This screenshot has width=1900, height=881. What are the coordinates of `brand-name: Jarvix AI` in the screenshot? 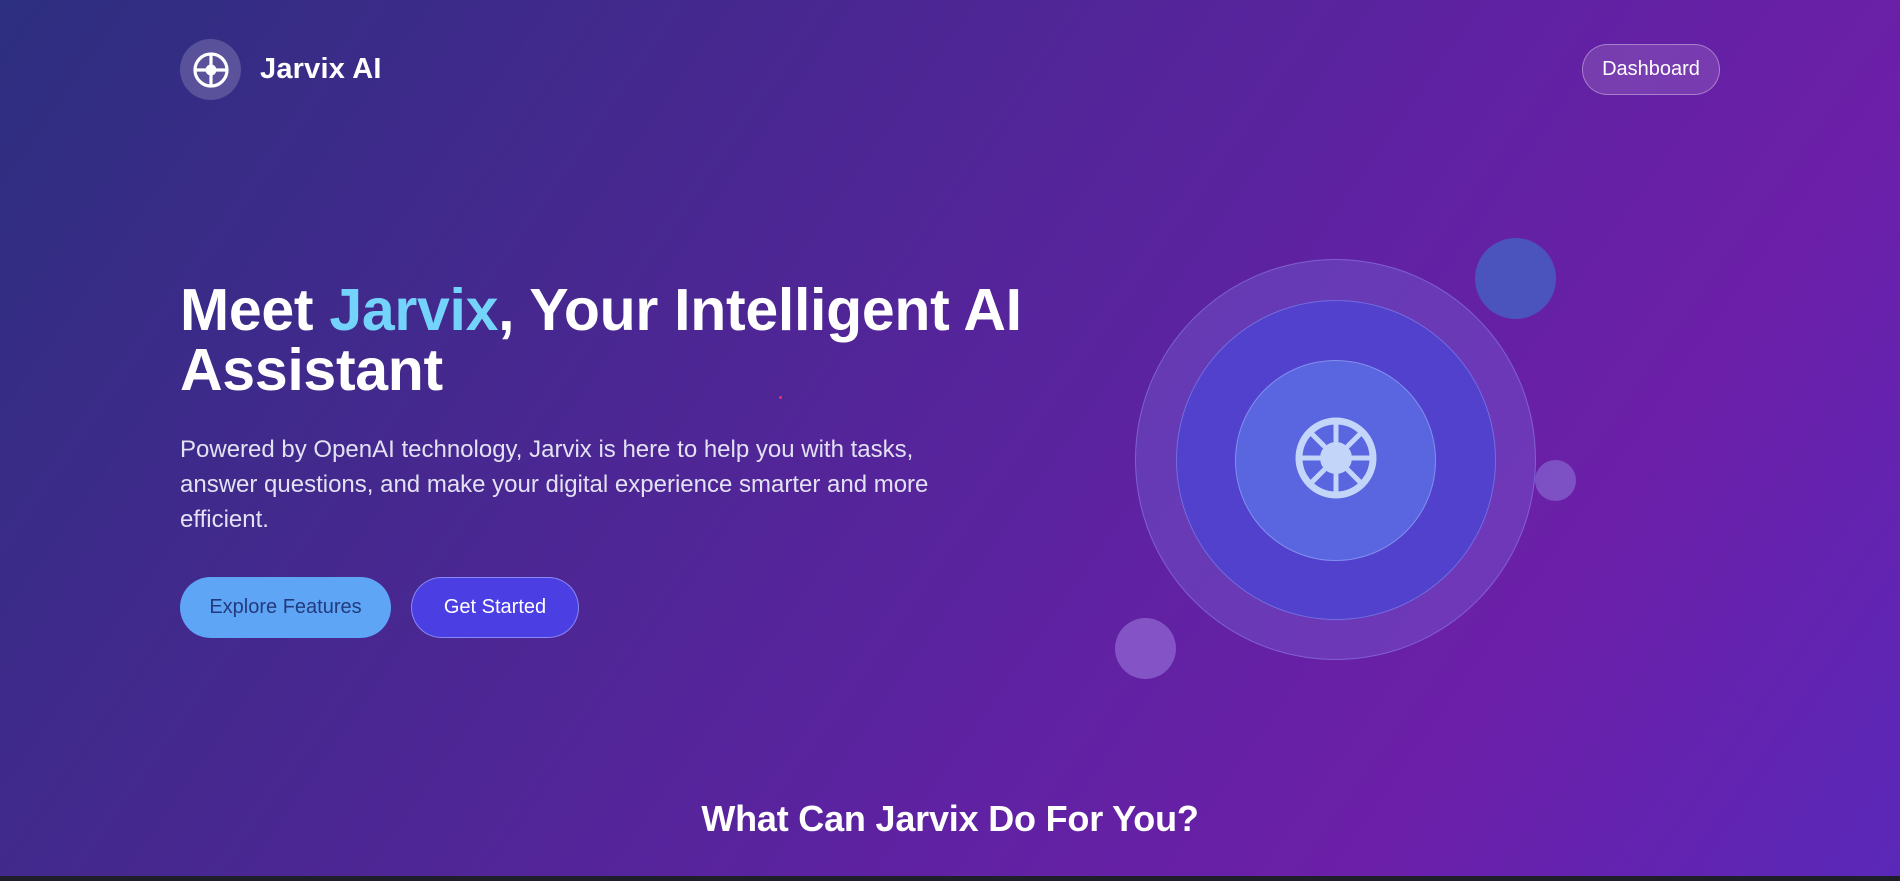 It's located at (321, 69).